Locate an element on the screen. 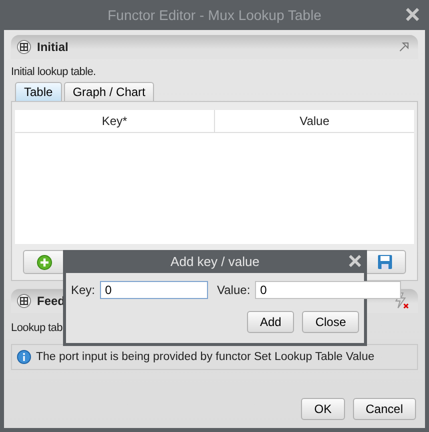 This screenshot has width=429, height=432. panel-description: Lookup tab is located at coordinates (36, 328).